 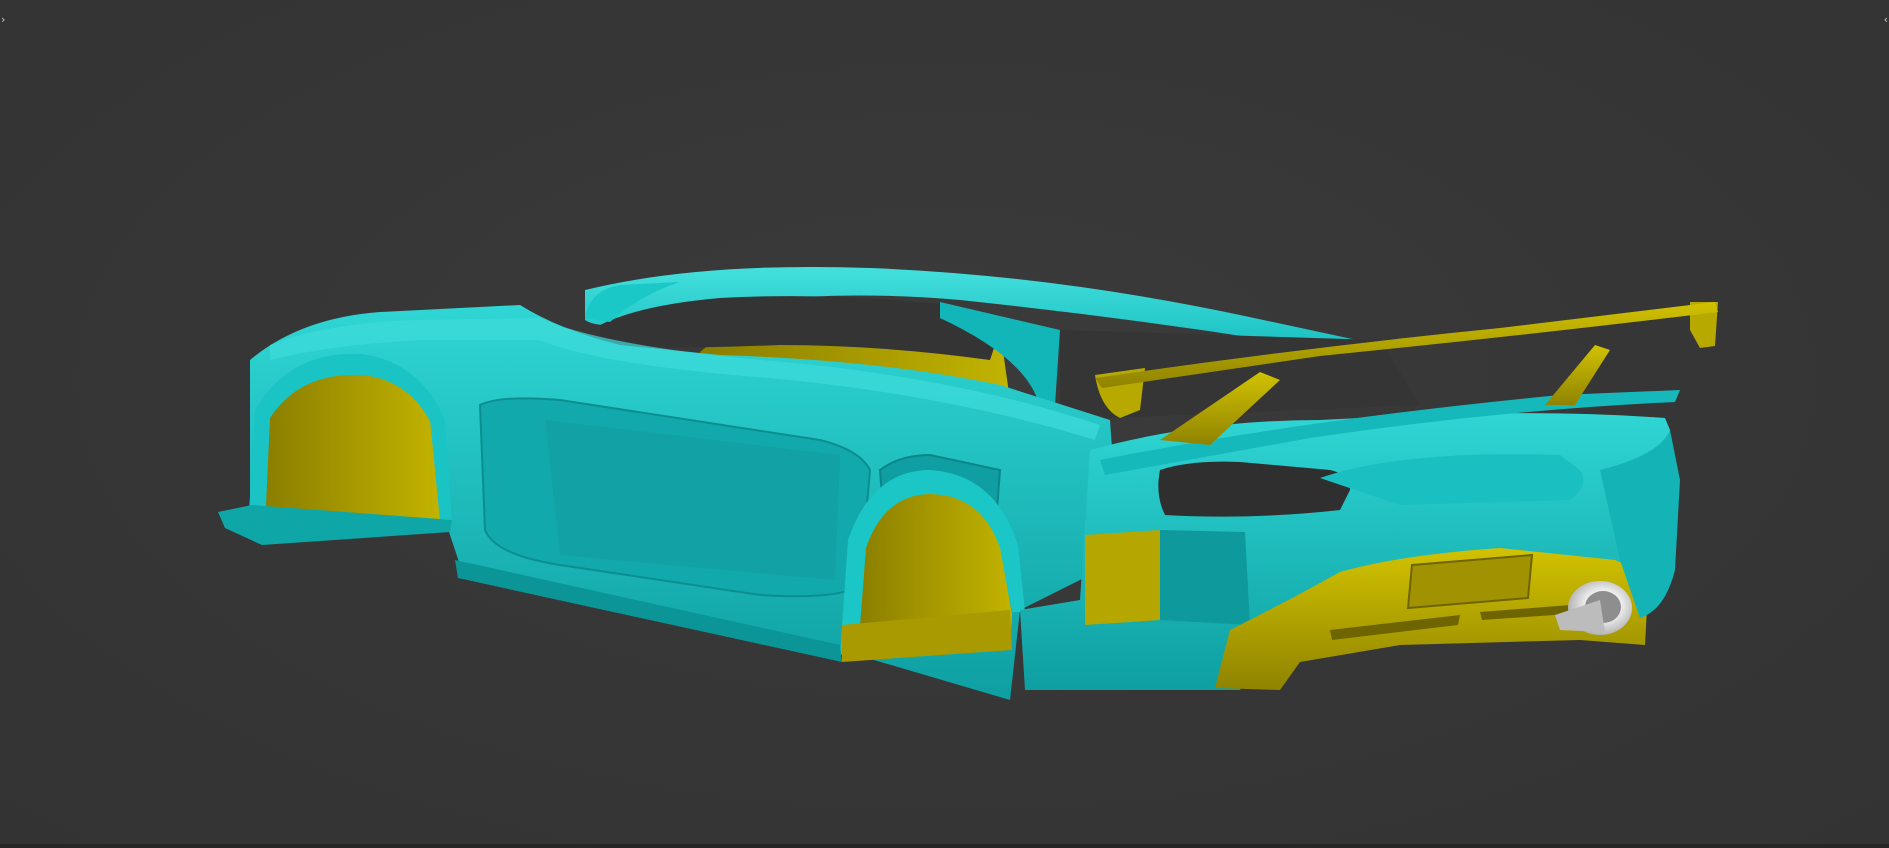 I want to click on viewport-bottom-edge, so click(x=944, y=846).